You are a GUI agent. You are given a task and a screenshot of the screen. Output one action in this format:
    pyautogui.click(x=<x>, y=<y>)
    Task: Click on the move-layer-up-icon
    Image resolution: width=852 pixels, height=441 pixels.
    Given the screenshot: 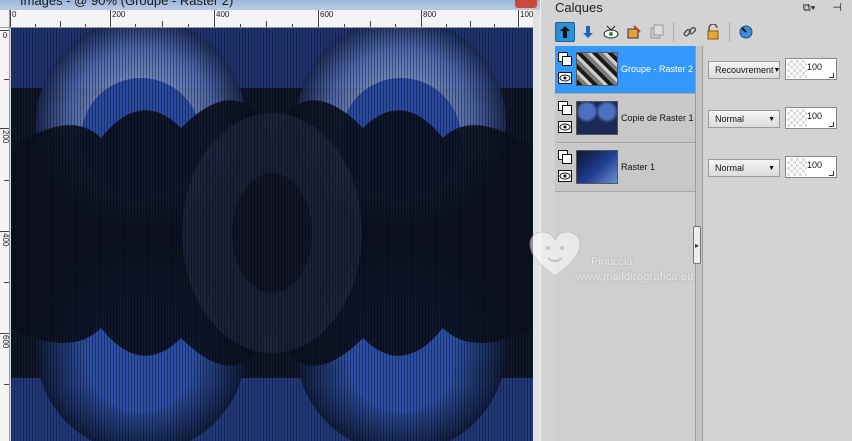 What is the action you would take?
    pyautogui.click(x=565, y=32)
    